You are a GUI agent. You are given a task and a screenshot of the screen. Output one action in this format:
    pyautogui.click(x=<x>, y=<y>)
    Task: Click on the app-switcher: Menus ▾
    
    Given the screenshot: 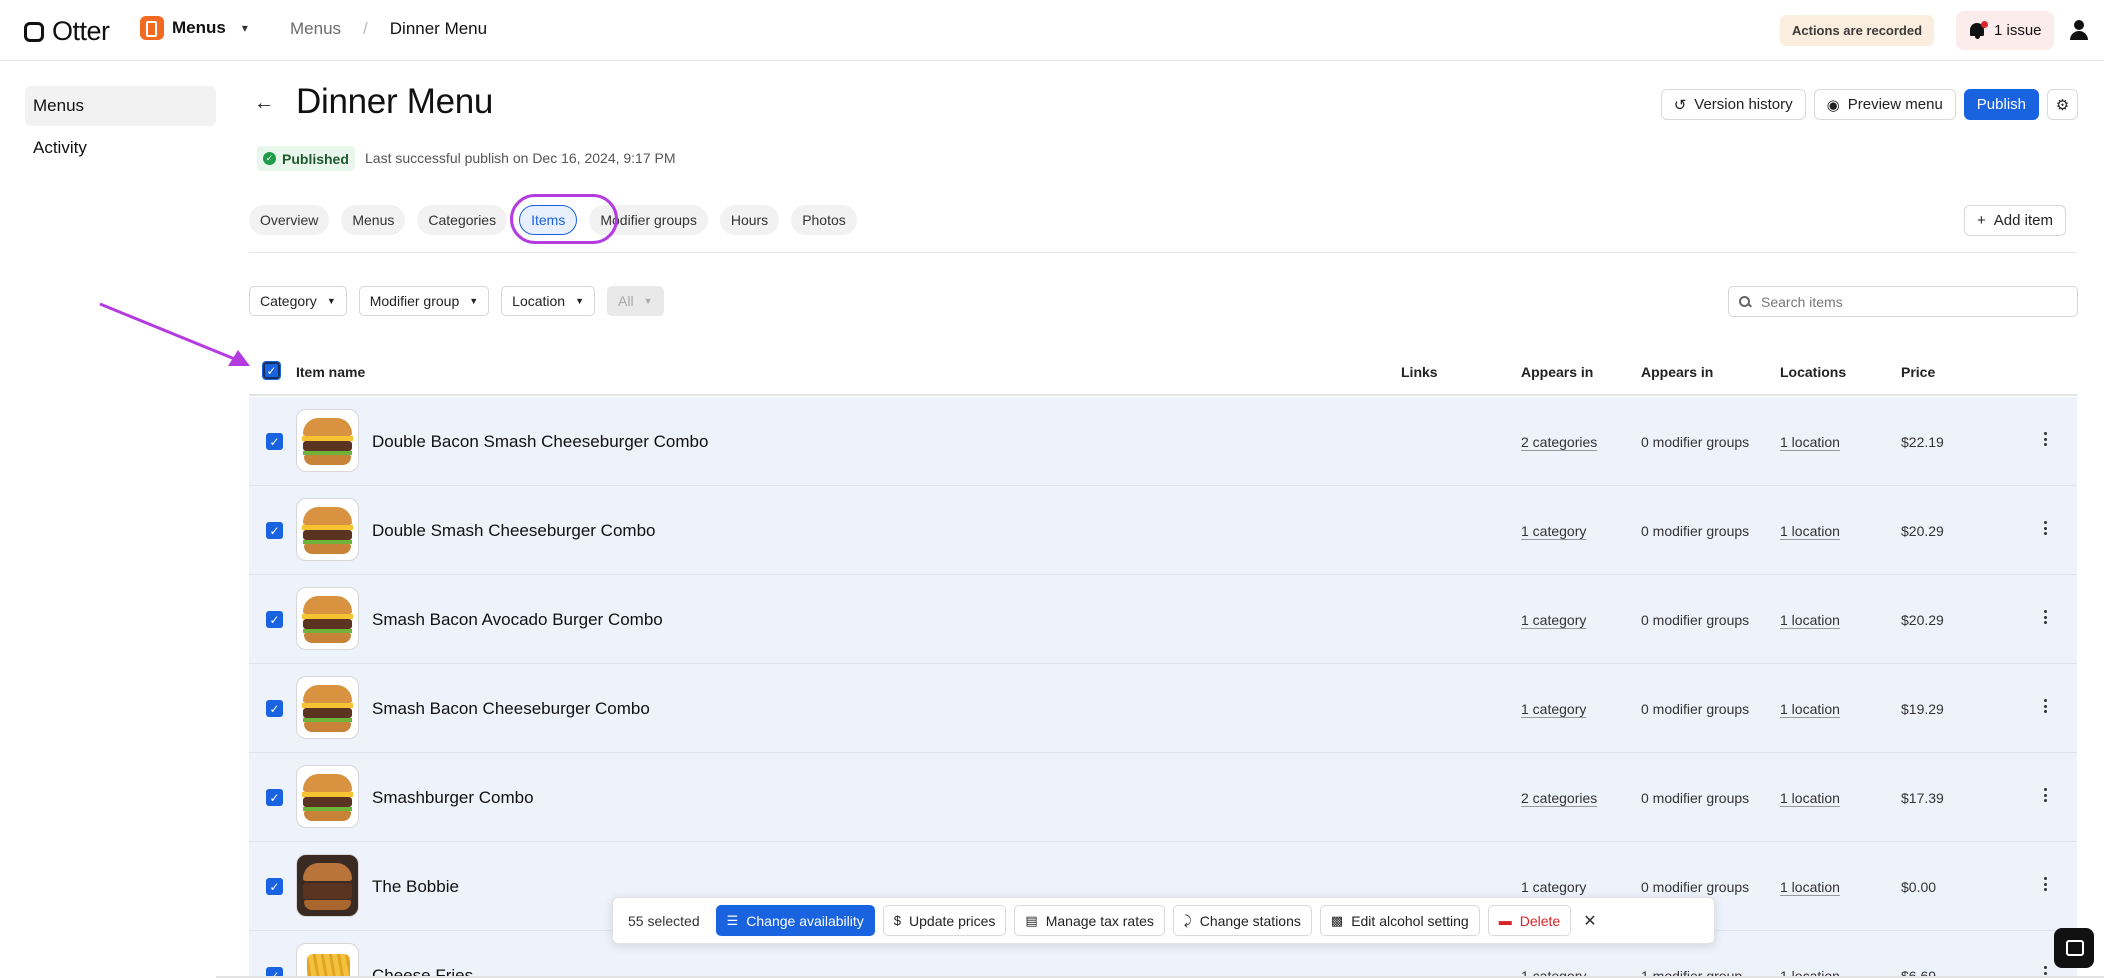 What is the action you would take?
    pyautogui.click(x=194, y=28)
    